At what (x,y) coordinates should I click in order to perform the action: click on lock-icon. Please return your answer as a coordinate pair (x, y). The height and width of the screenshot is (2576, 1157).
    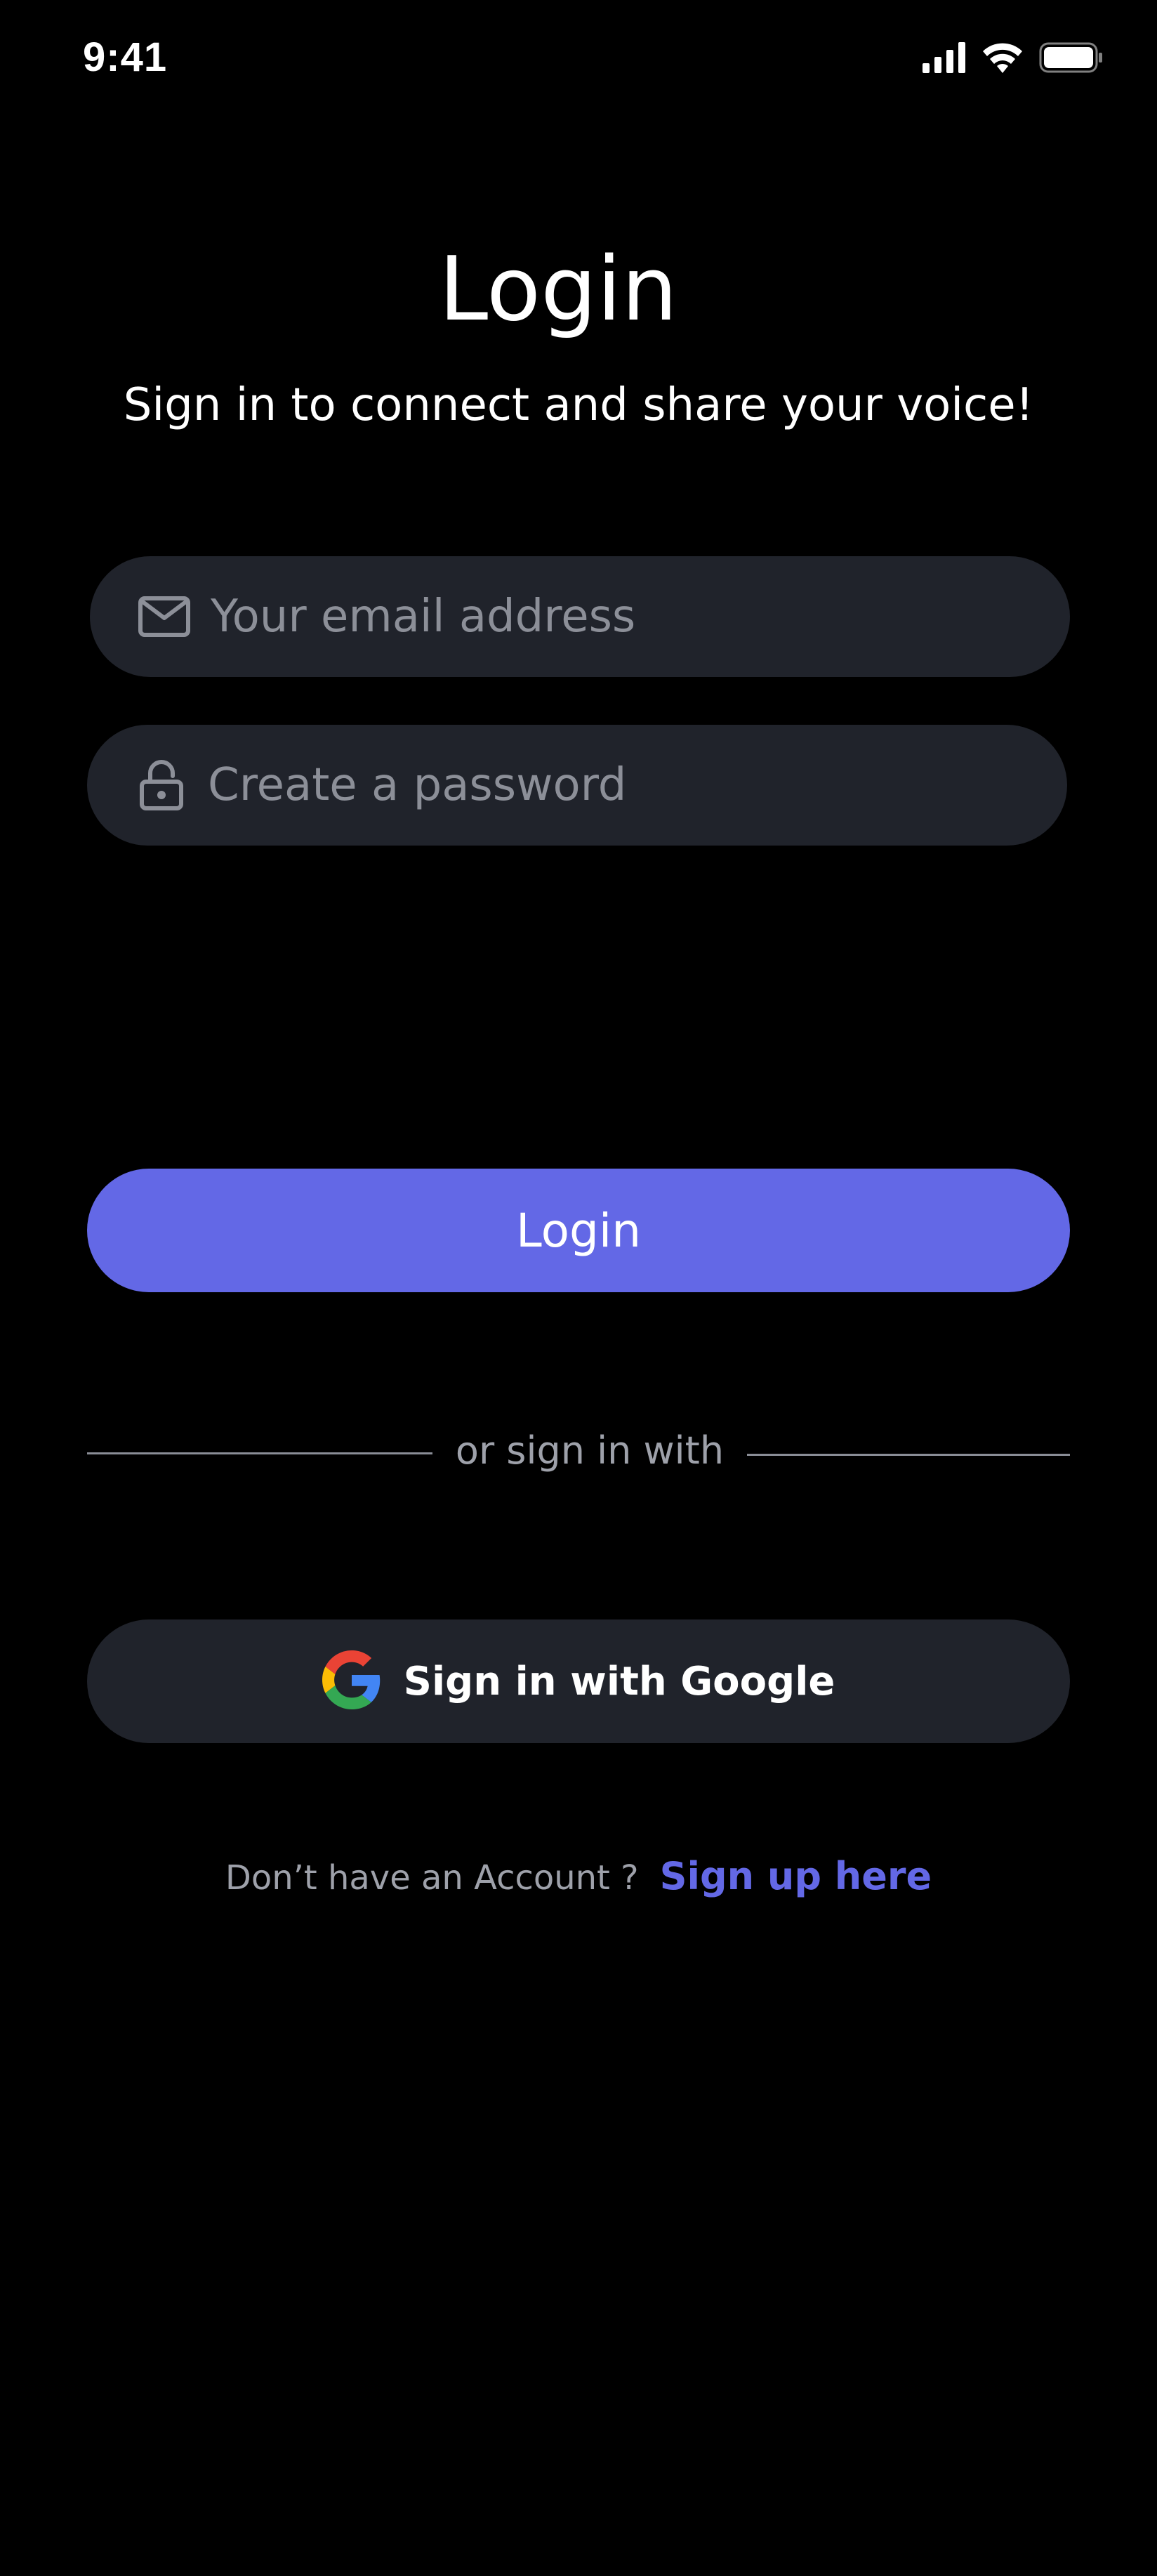
    Looking at the image, I should click on (161, 785).